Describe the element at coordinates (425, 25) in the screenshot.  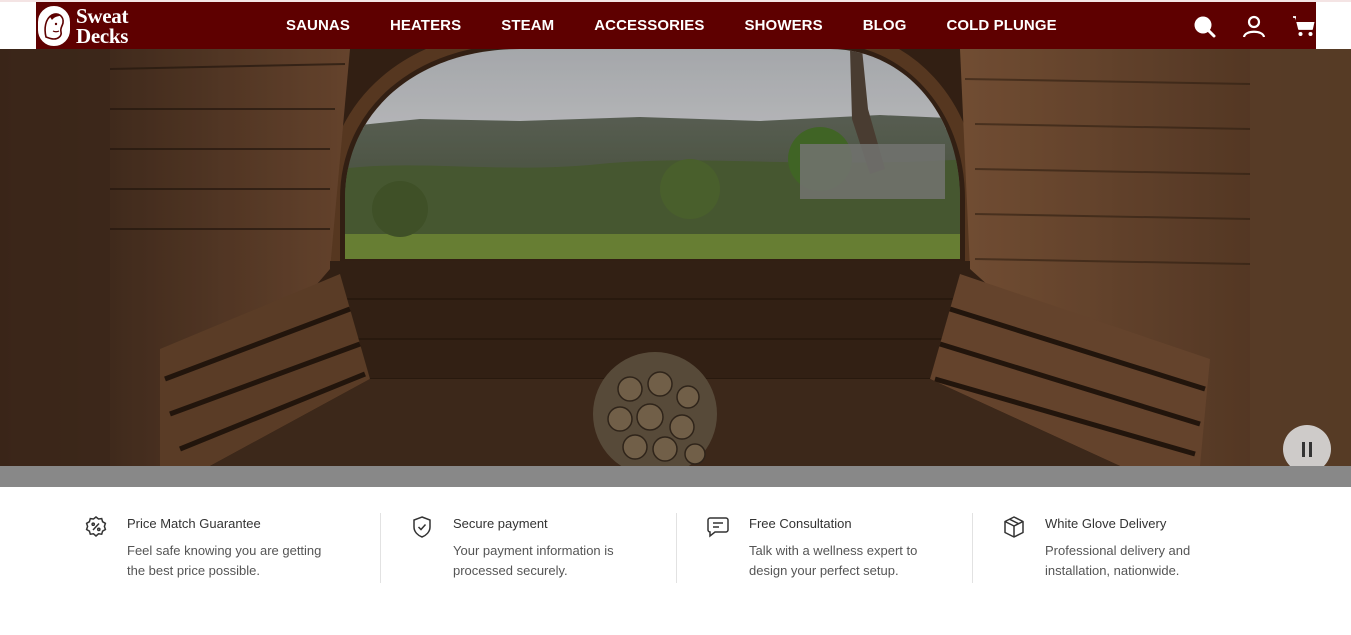
I see `nav-heaters: HEATERS` at that location.